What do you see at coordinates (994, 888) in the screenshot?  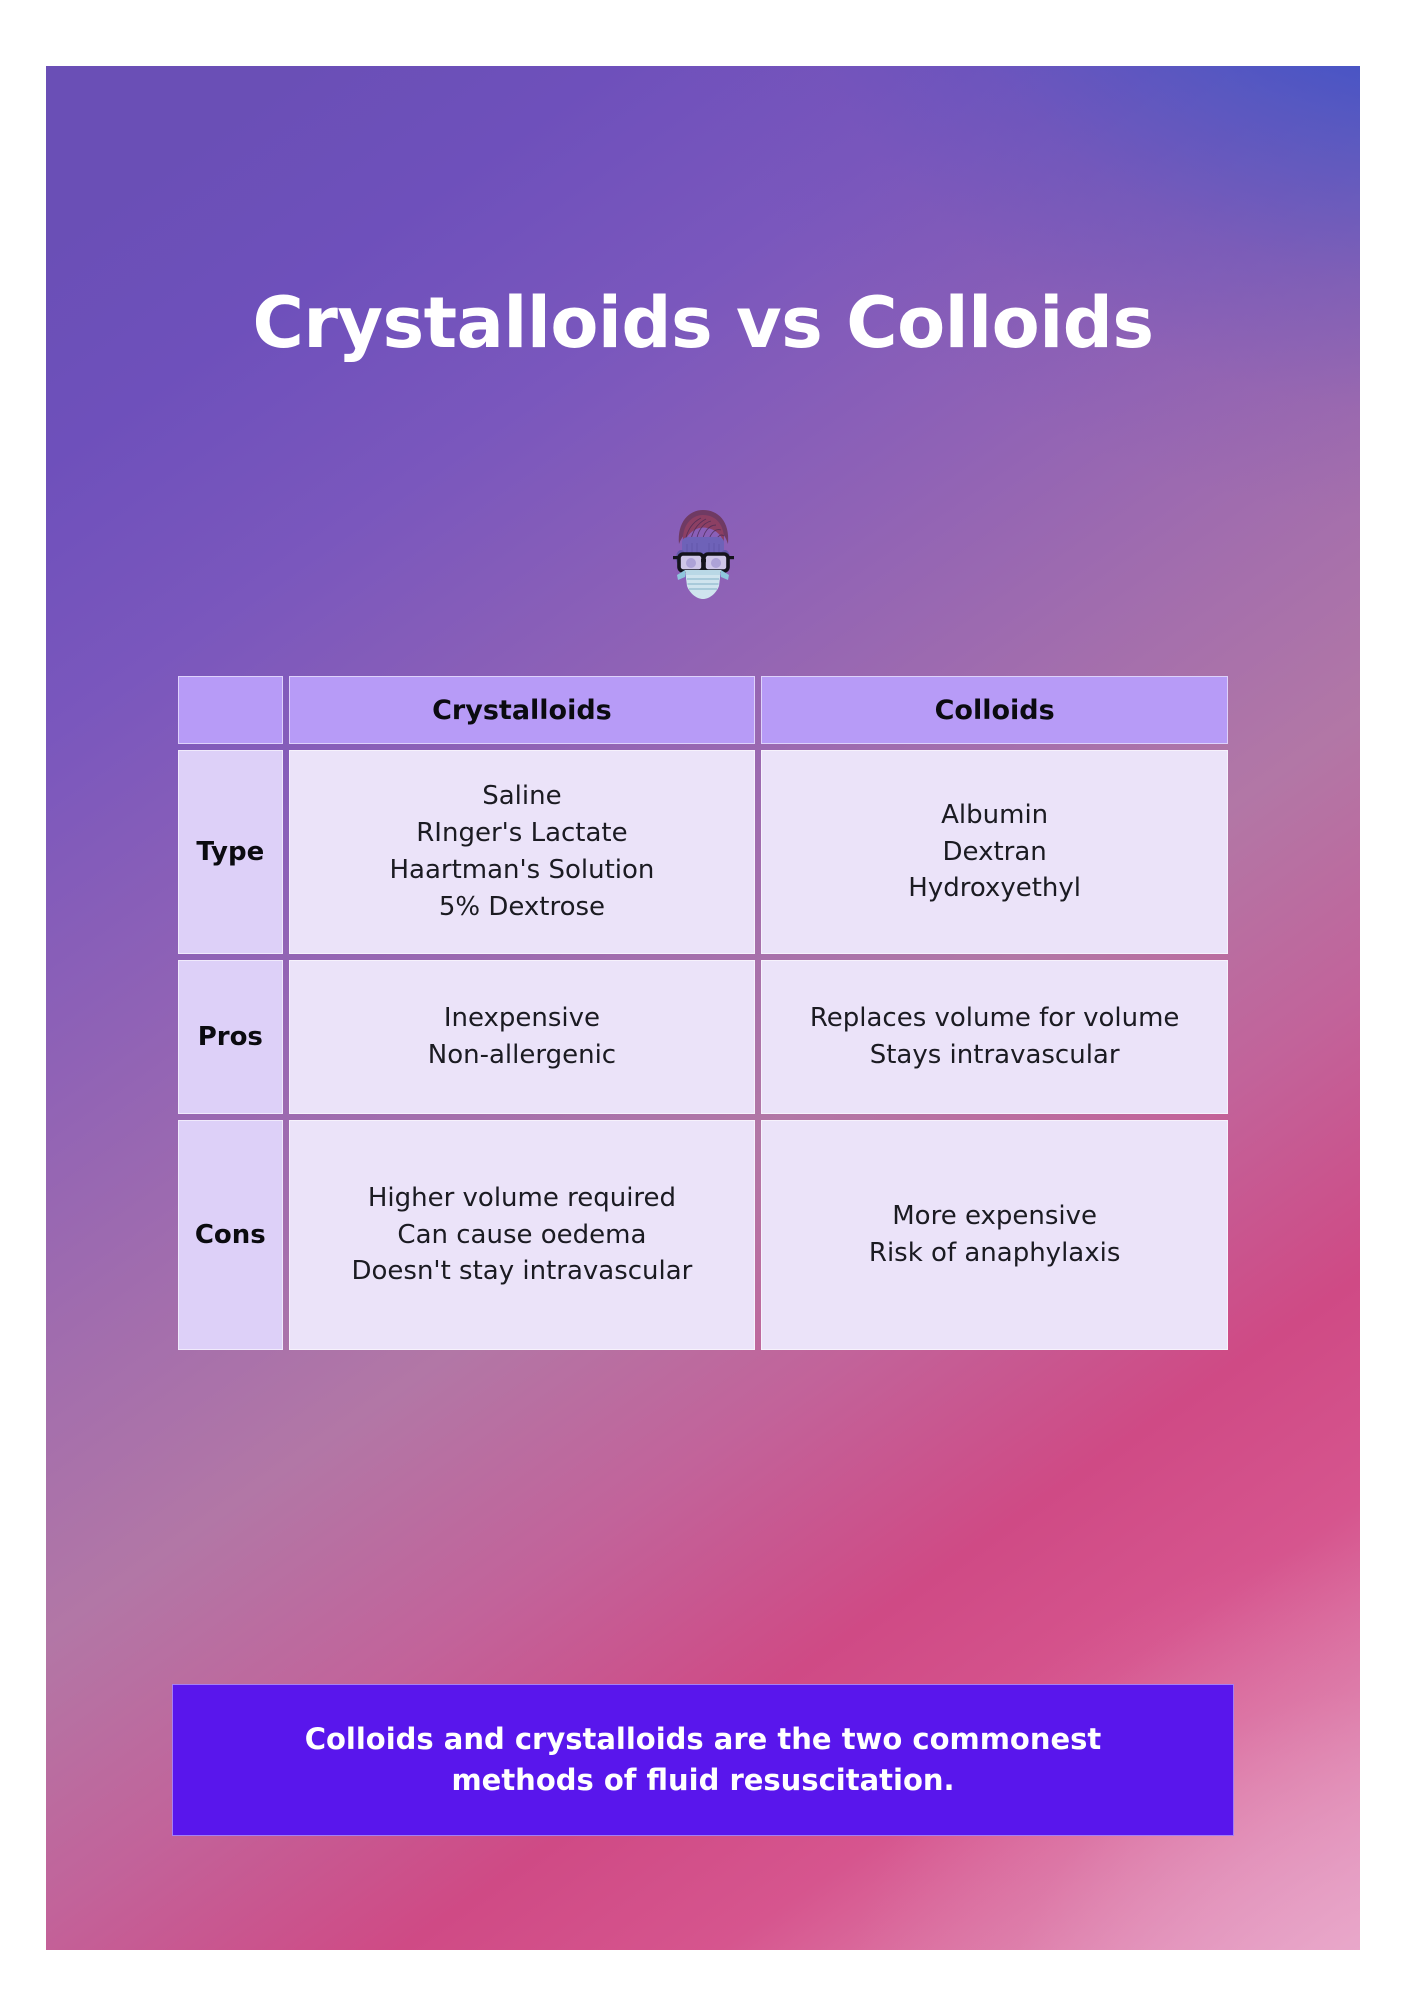 I see `cell-line: Hydroxyethyl` at bounding box center [994, 888].